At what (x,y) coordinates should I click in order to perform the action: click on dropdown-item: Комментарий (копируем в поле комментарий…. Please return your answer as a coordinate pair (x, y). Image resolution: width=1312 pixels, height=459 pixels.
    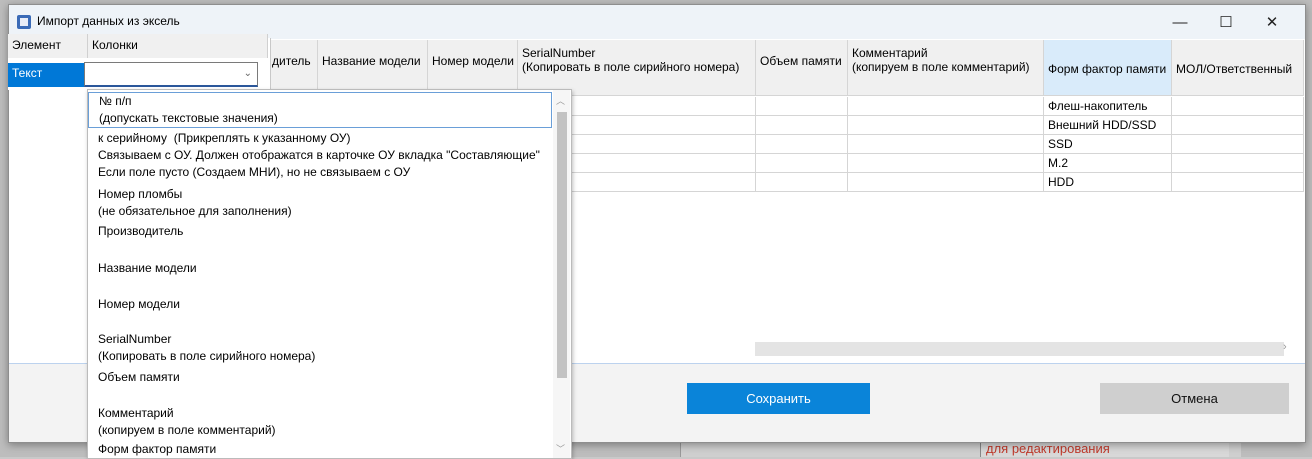
    Looking at the image, I should click on (320, 422).